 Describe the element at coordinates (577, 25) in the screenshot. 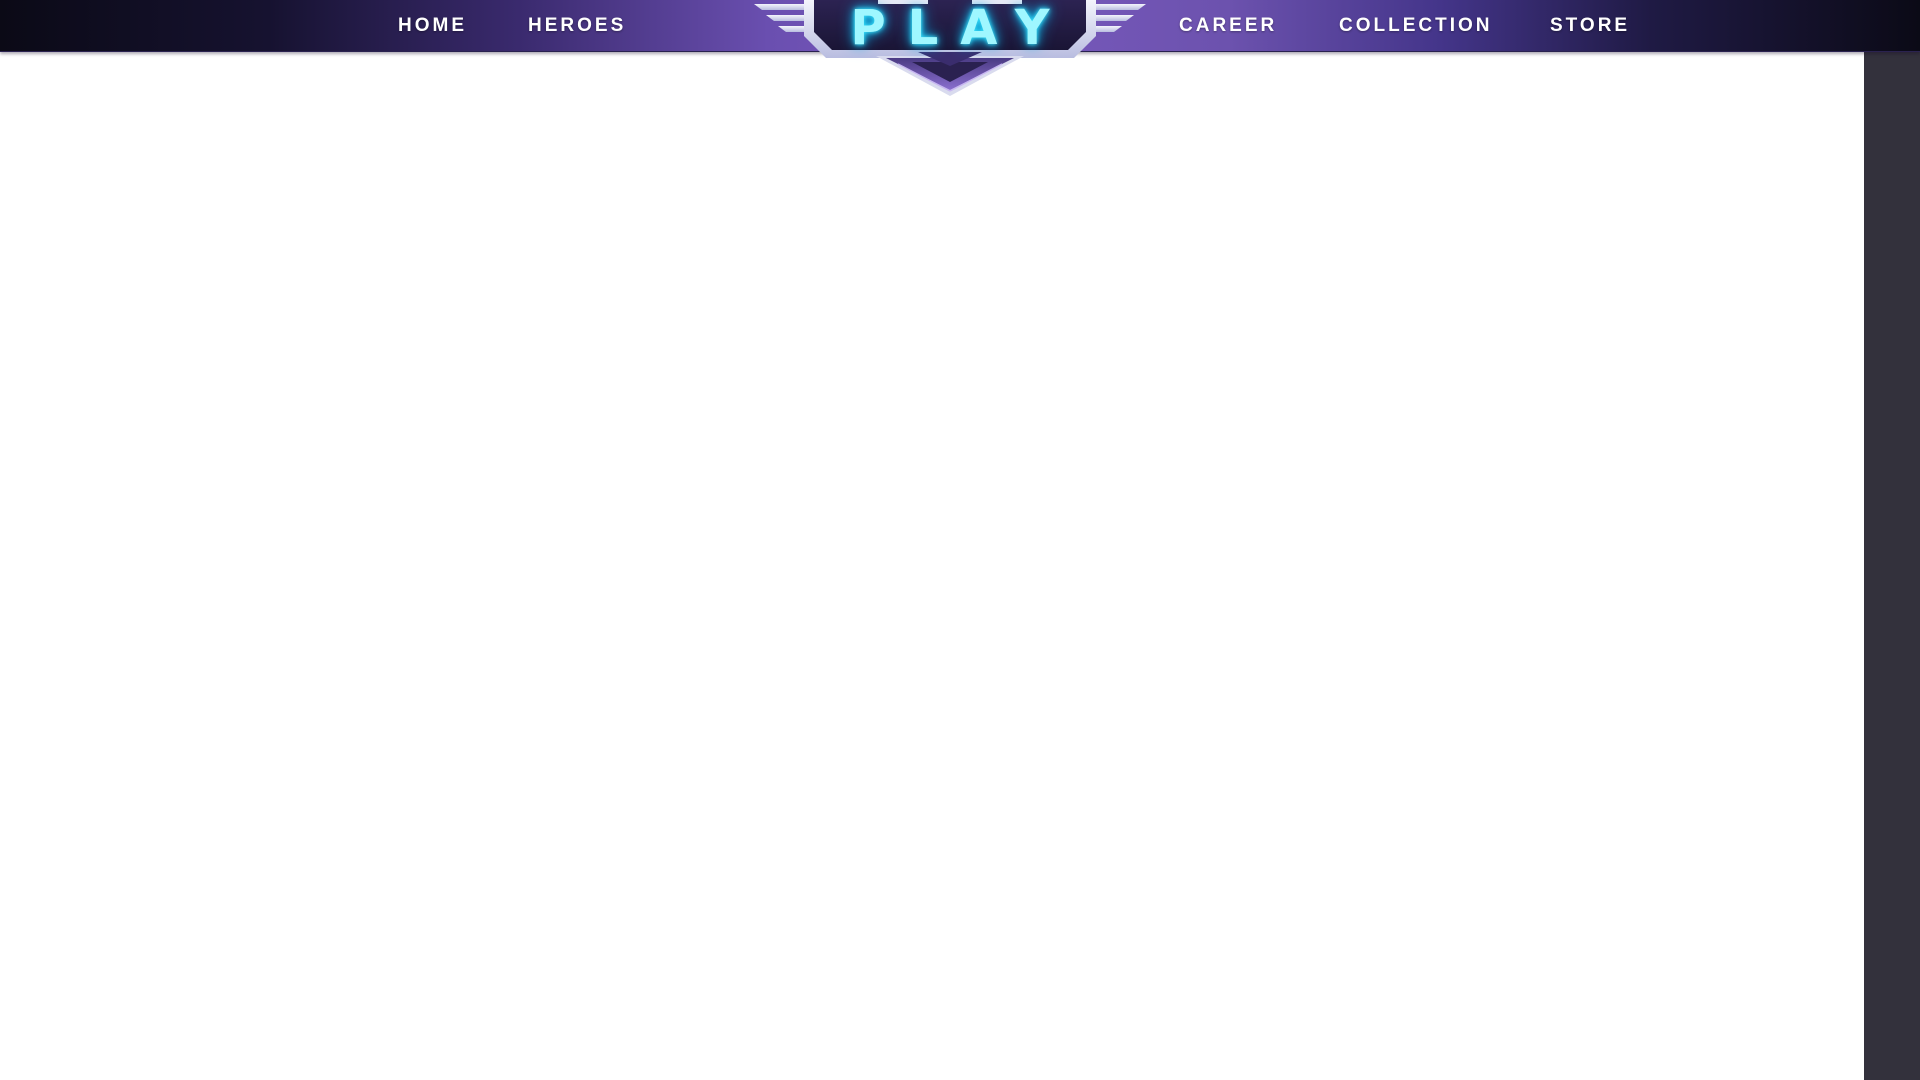

I see `nav-heroes-link: HEROES` at that location.